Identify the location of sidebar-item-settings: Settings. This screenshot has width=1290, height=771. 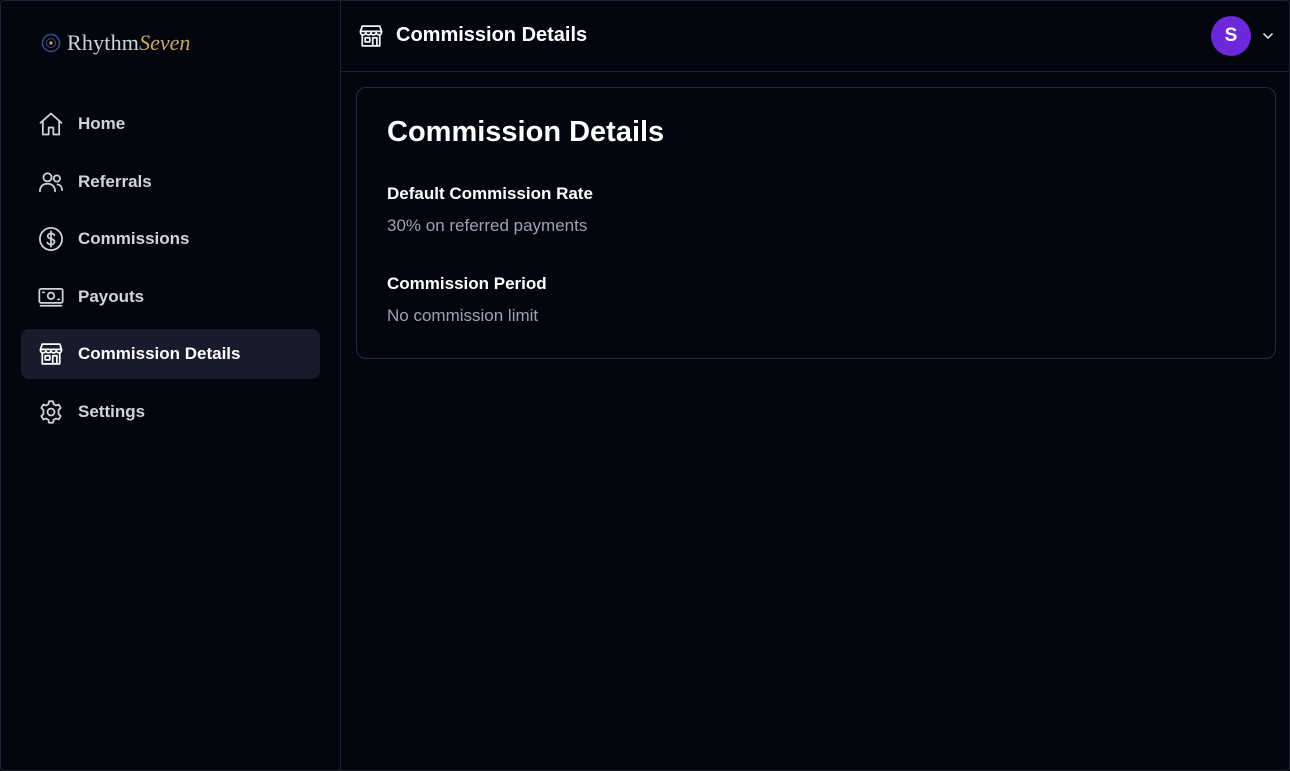
(170, 412).